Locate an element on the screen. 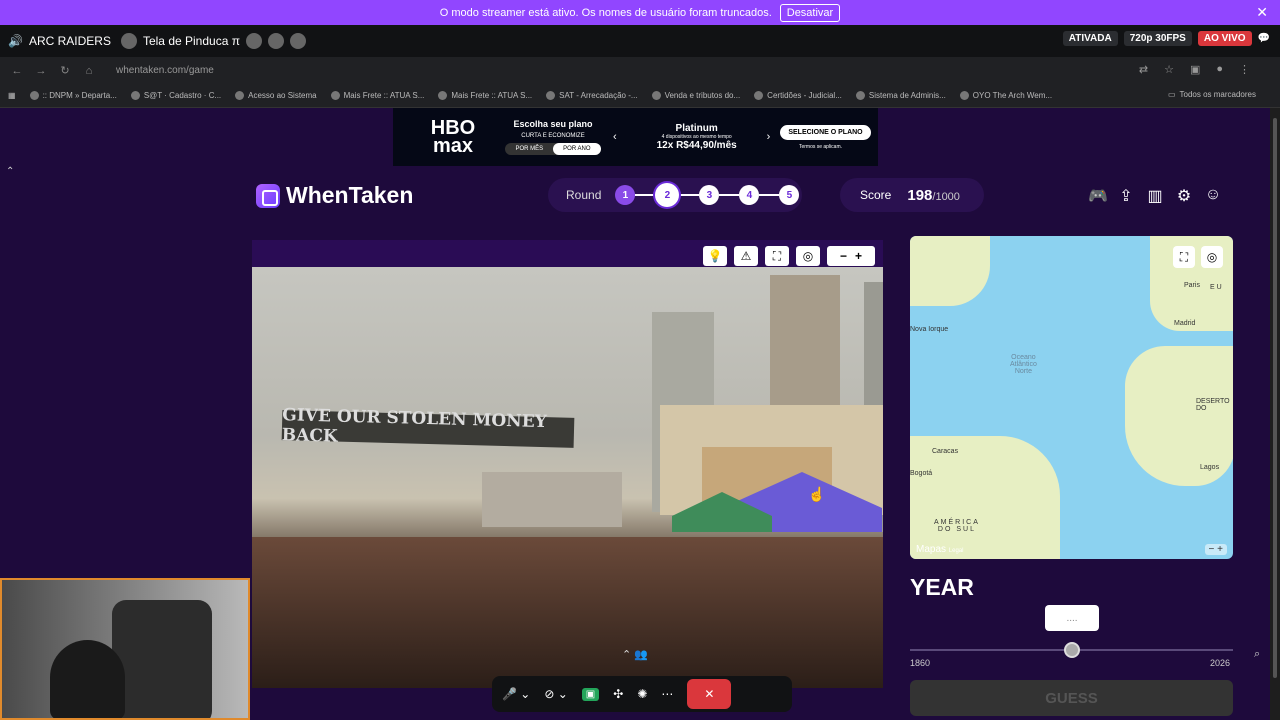 The image size is (1280, 720). screen-share-label: Tela de Pinduca π is located at coordinates (213, 41).